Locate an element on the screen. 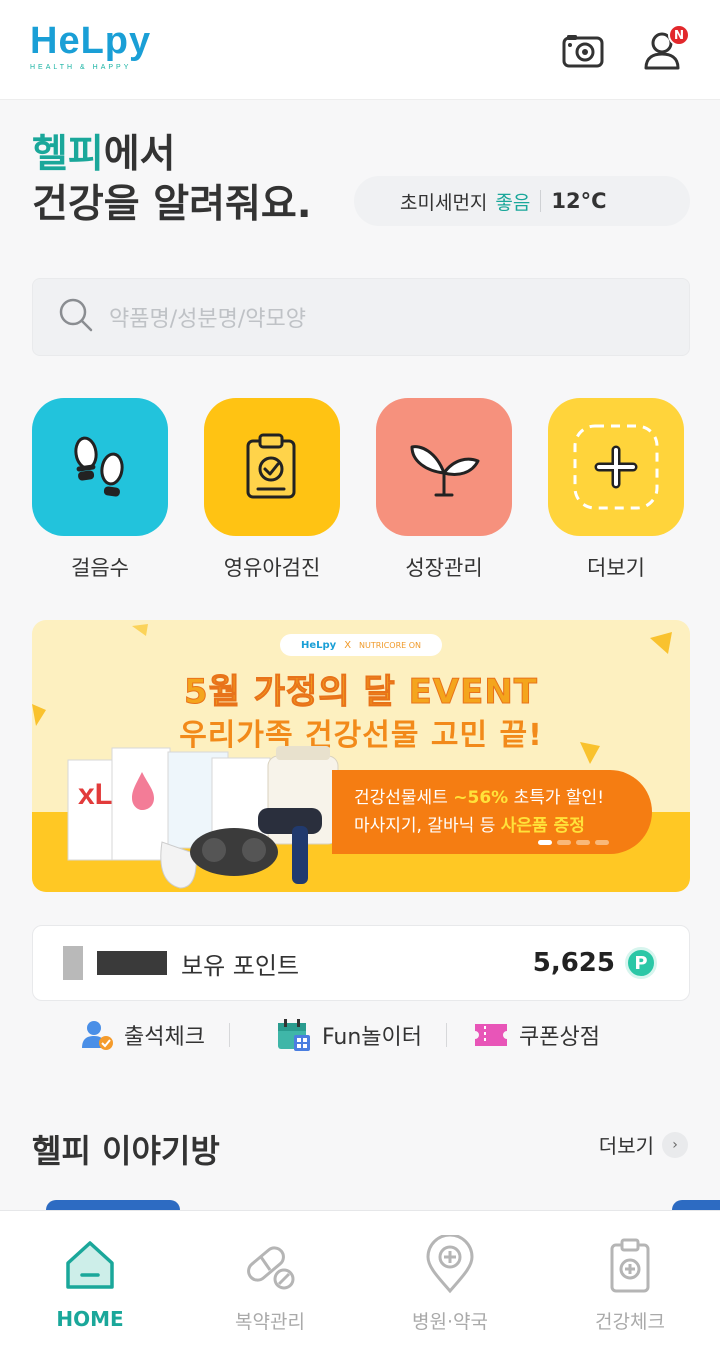 The height and width of the screenshot is (1352, 720). svg-text: xL is located at coordinates (95, 794).